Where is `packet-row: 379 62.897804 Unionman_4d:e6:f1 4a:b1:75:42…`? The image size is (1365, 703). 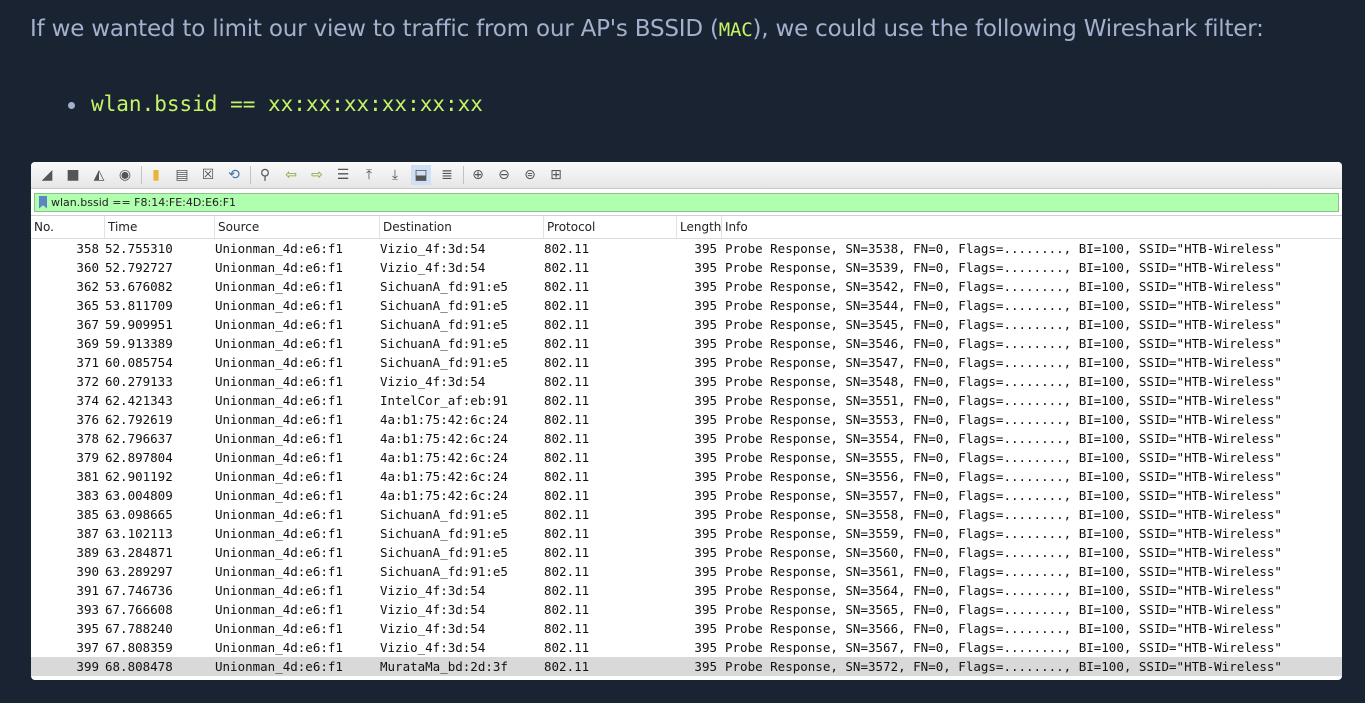 packet-row: 379 62.897804 Unionman_4d:e6:f1 4a:b1:75:42… is located at coordinates (686, 457).